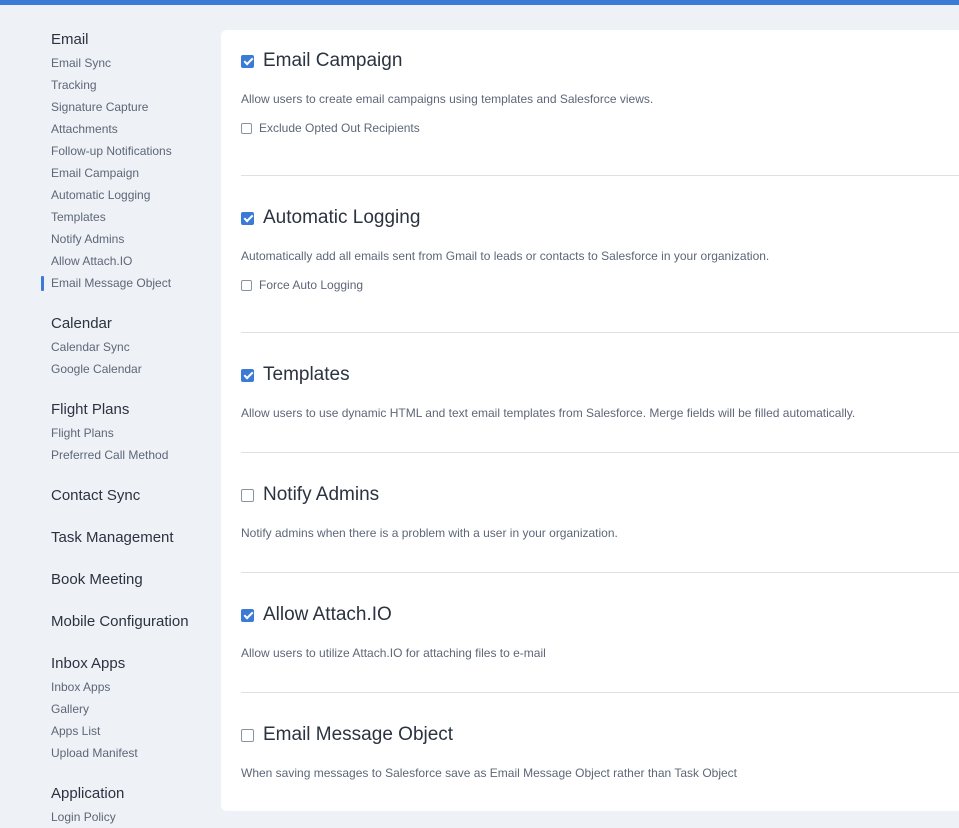  I want to click on sidebar-item-email-message-object: Email Message Object, so click(106, 283).